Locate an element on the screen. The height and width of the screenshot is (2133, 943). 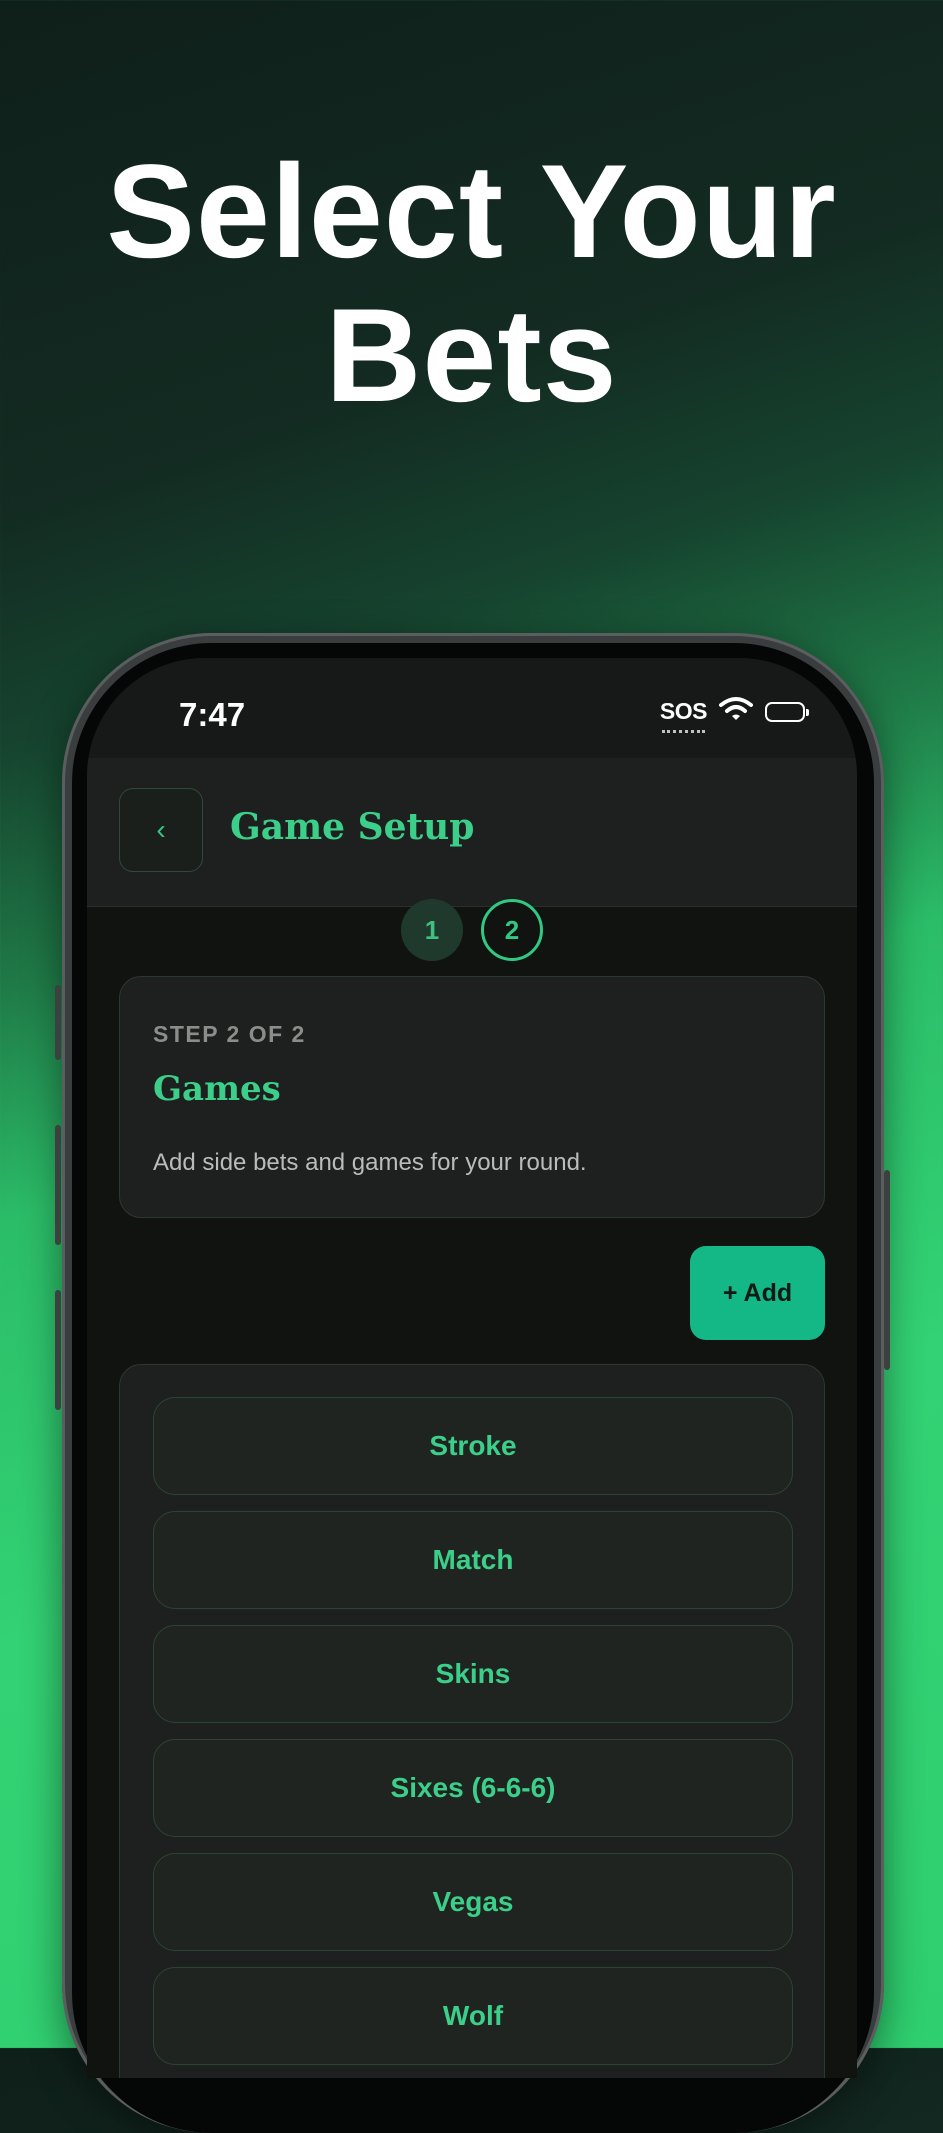
game-option-match: Match is located at coordinates (473, 1560).